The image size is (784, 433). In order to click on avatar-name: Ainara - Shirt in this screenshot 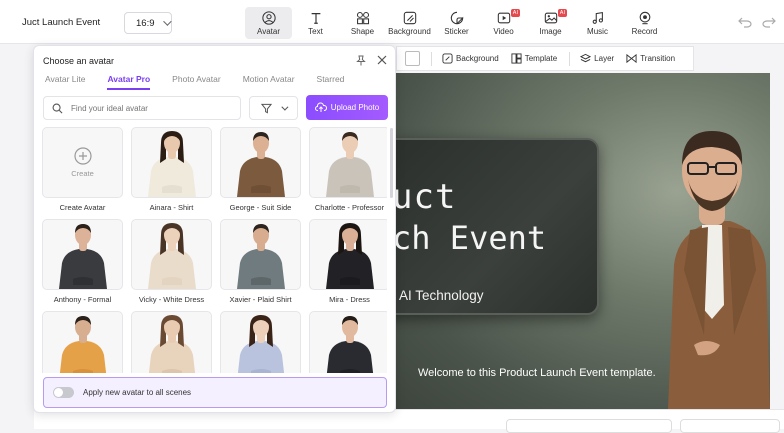, I will do `click(171, 207)`.